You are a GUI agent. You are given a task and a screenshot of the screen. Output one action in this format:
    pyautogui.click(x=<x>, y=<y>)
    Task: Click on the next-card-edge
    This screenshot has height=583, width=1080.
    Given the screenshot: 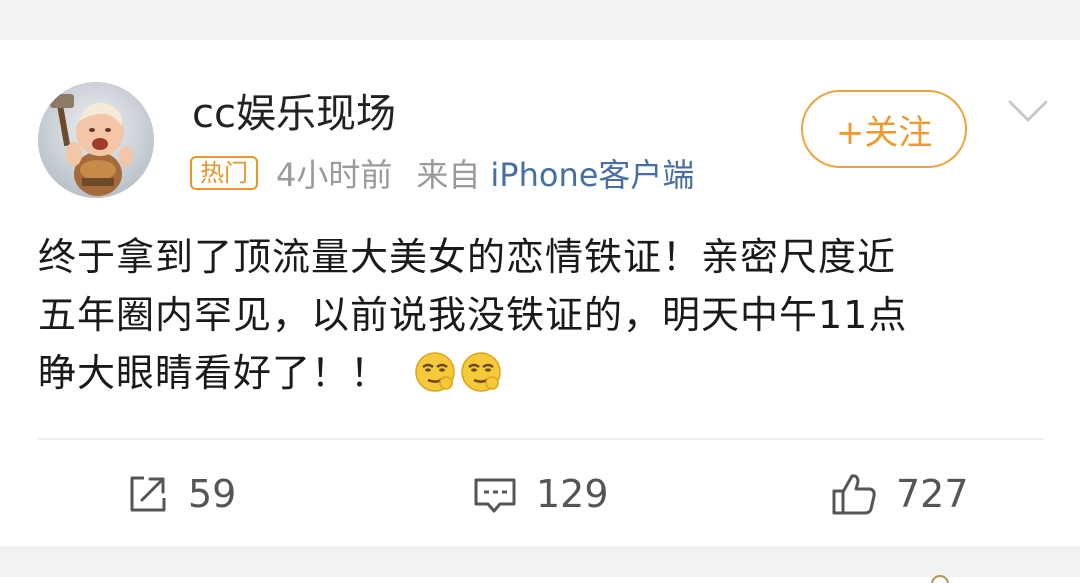 What is the action you would take?
    pyautogui.click(x=540, y=580)
    